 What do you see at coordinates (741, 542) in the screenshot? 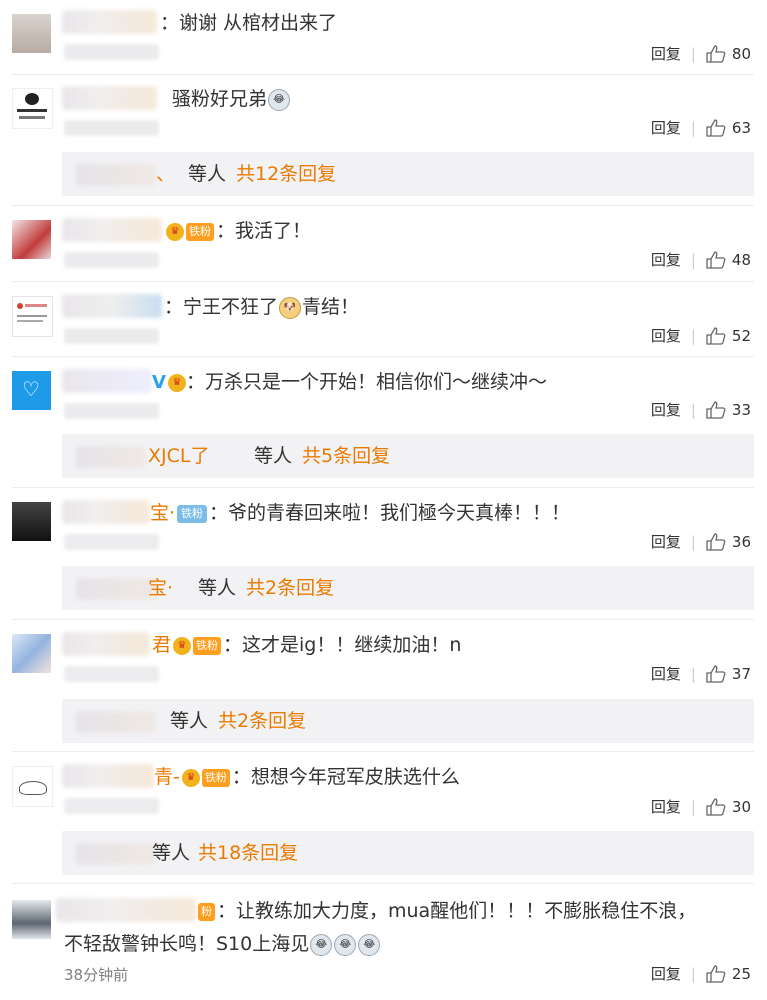
I see `like-count: 36` at bounding box center [741, 542].